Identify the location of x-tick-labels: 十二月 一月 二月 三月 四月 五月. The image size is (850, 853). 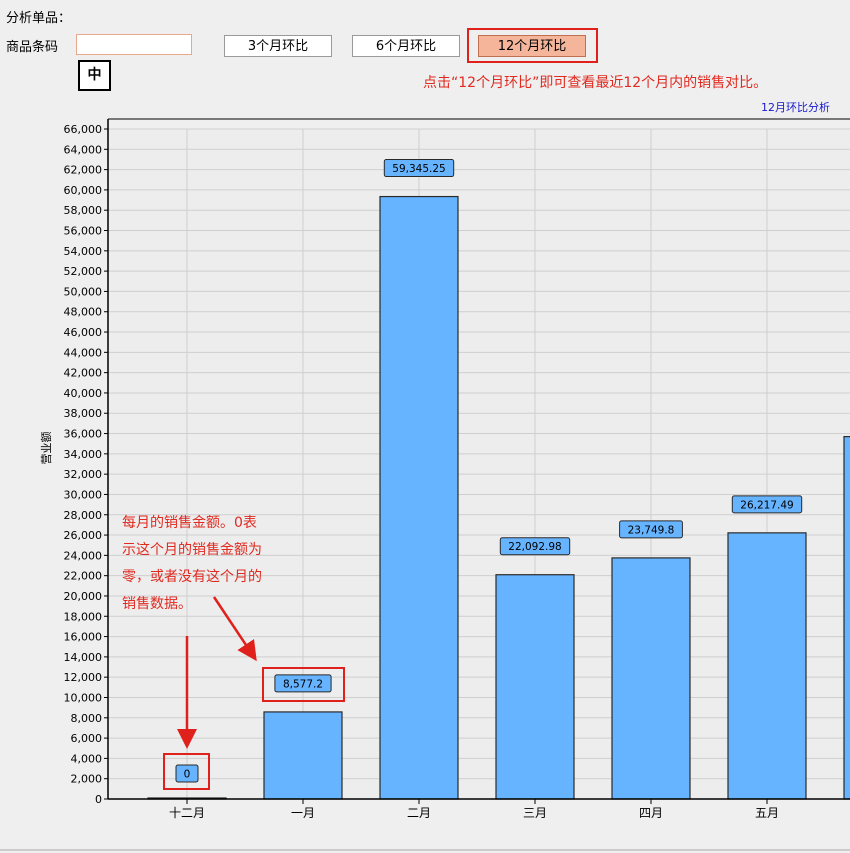
(474, 813).